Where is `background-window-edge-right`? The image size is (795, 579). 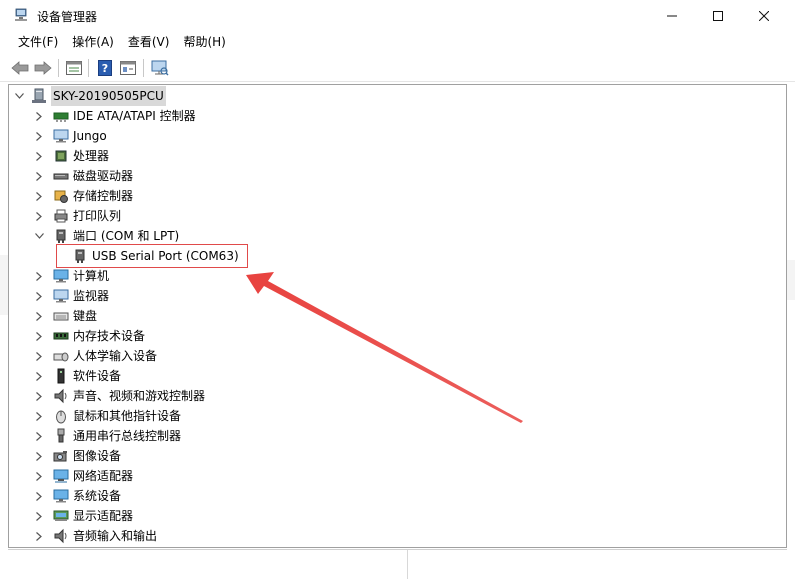 background-window-edge-right is located at coordinates (791, 280).